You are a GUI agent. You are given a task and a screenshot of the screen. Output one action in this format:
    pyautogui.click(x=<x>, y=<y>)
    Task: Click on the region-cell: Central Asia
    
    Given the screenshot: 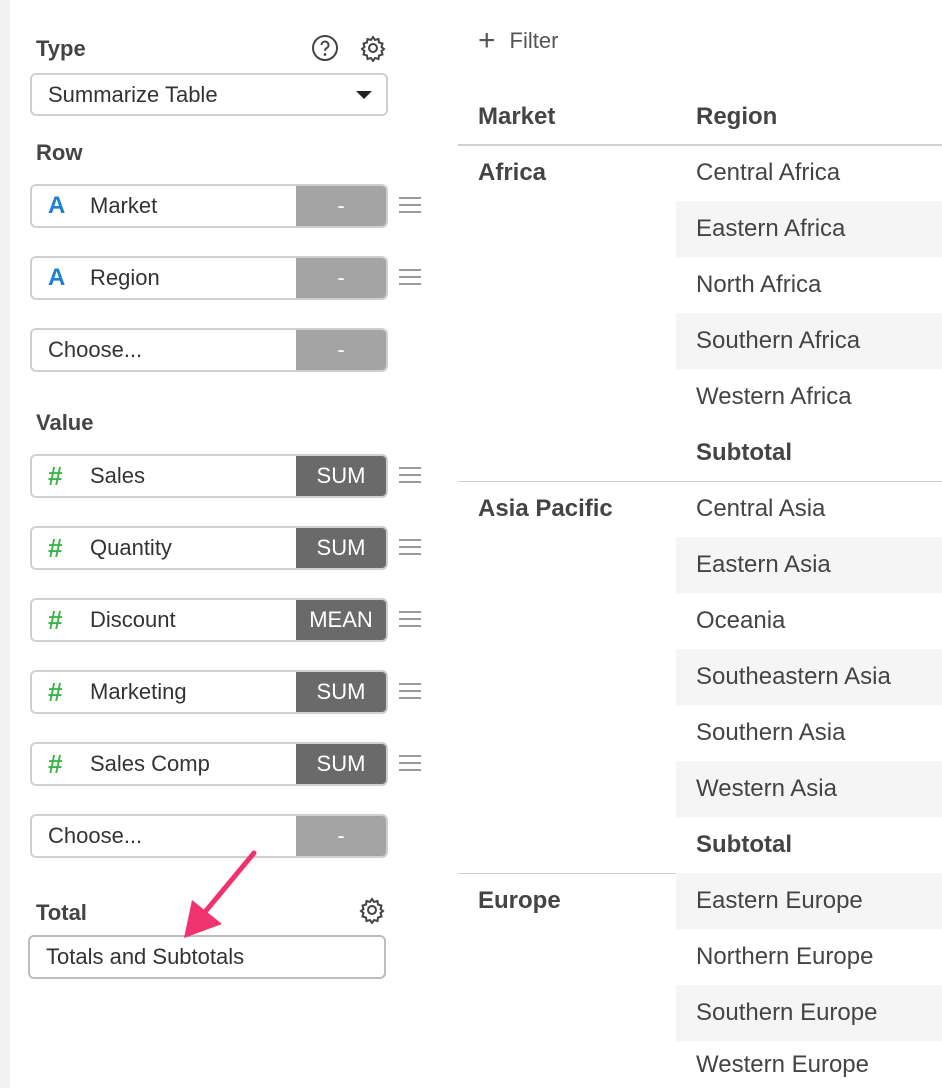 What is the action you would take?
    pyautogui.click(x=761, y=508)
    